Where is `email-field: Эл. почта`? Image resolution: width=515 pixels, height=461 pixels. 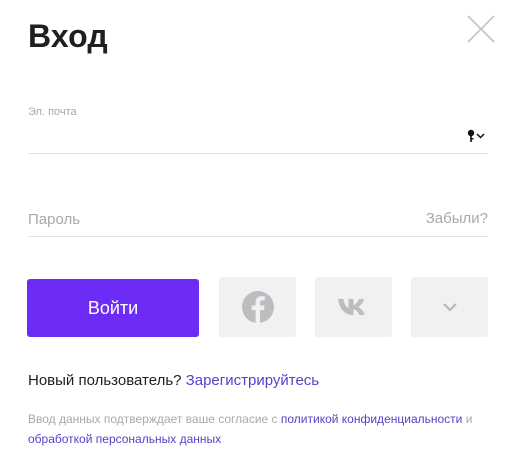
email-field: Эл. почта is located at coordinates (258, 129).